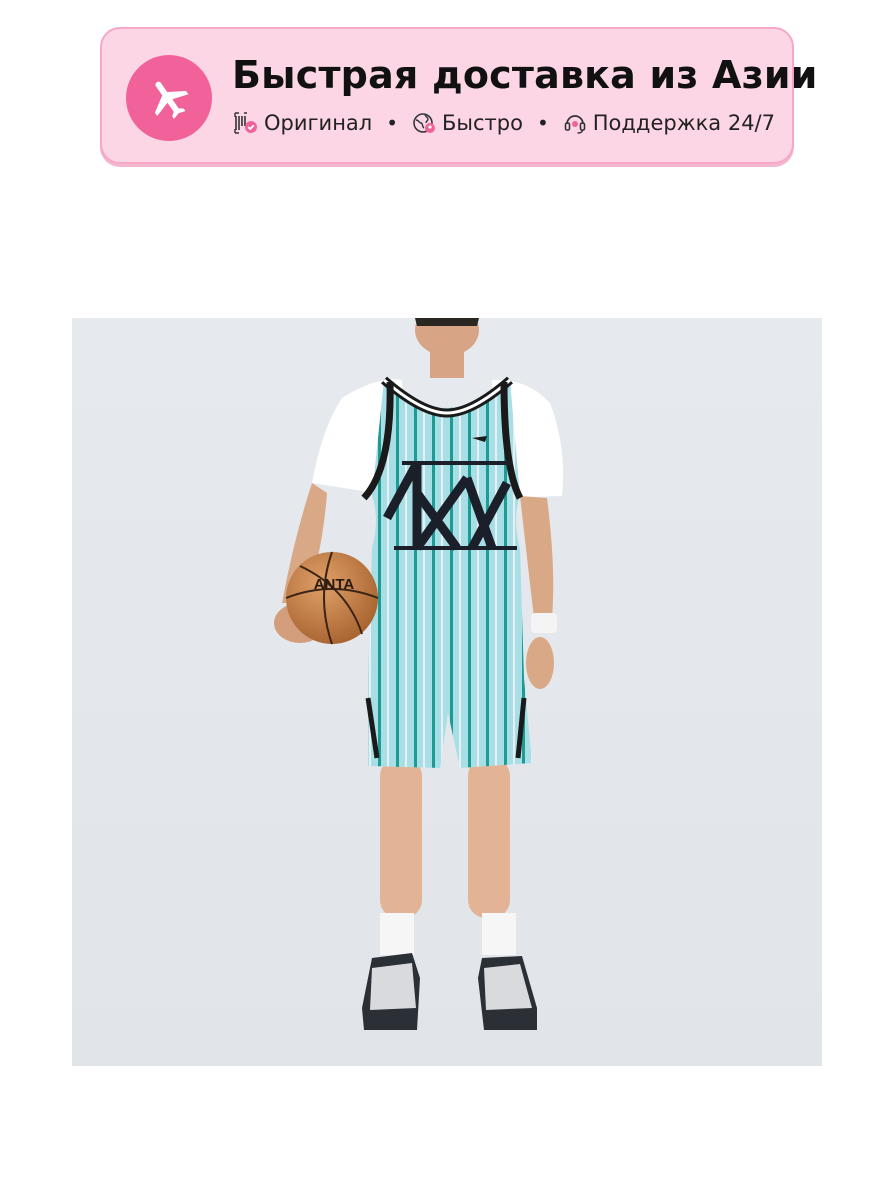  Describe the element at coordinates (525, 75) in the screenshot. I see `banner-title: Быстрая доставка из Азии` at that location.